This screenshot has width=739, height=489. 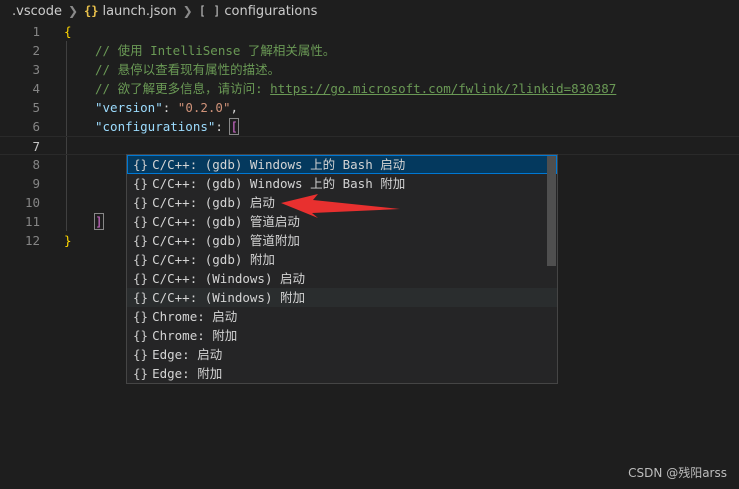 I want to click on annotation-arrow-icon, so click(x=340, y=206).